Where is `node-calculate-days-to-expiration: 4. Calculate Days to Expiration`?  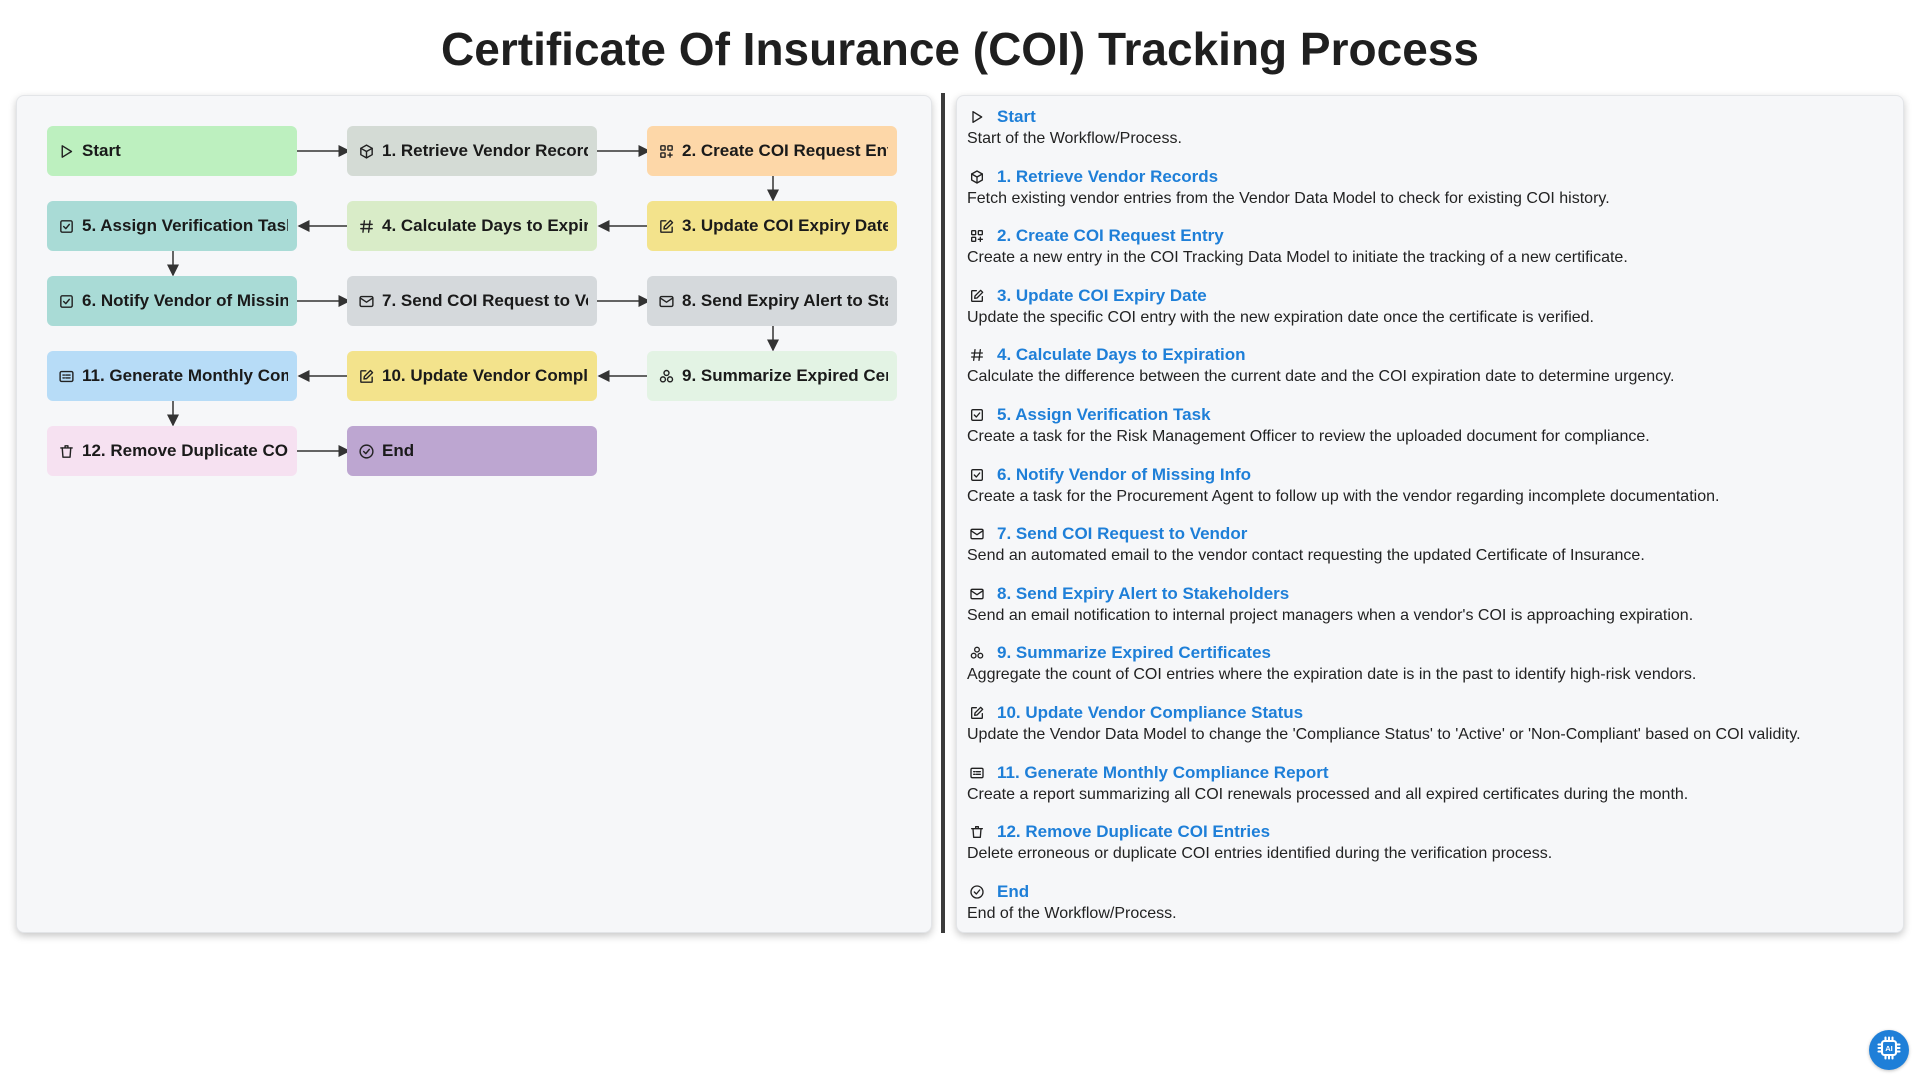
node-calculate-days-to-expiration: 4. Calculate Days to Expiration is located at coordinates (472, 226).